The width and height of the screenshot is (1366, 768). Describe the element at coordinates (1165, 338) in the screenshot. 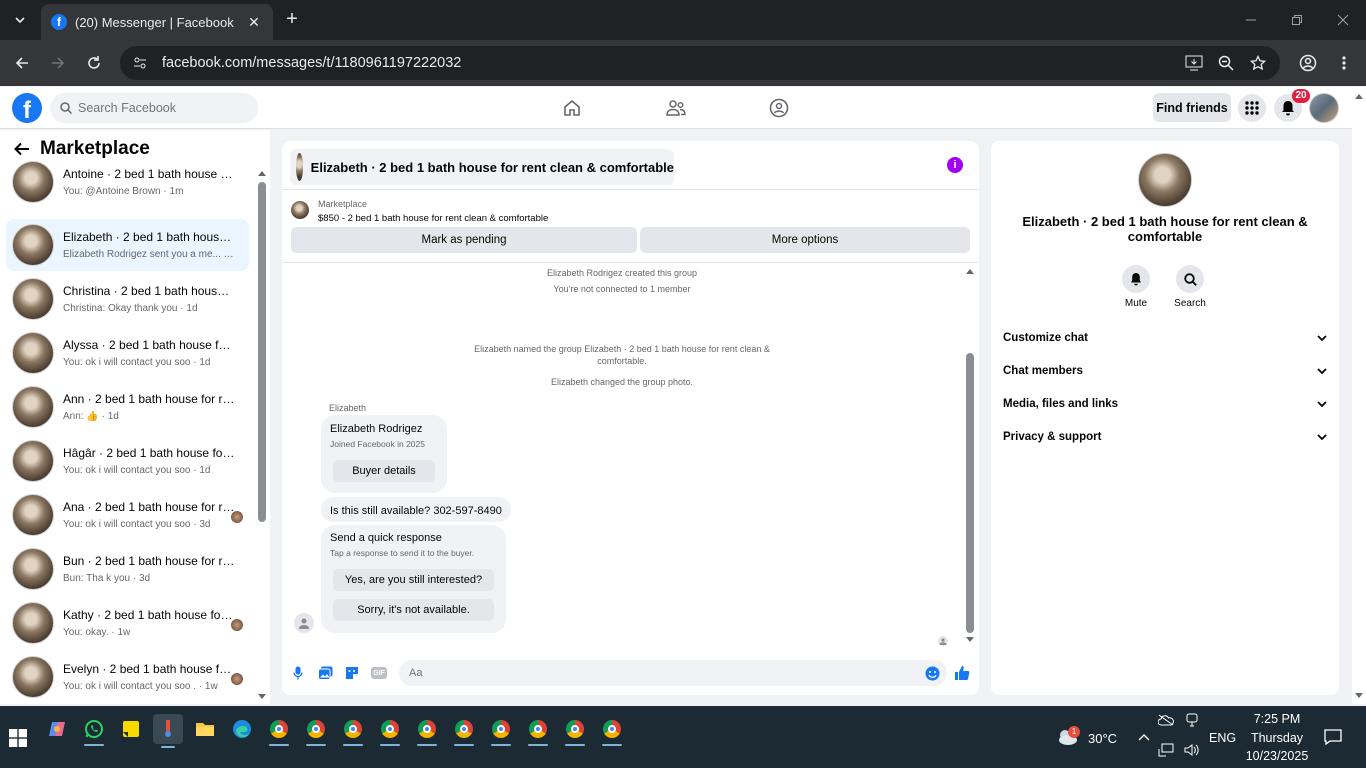

I see `customize-chat-row: Customize chat` at that location.